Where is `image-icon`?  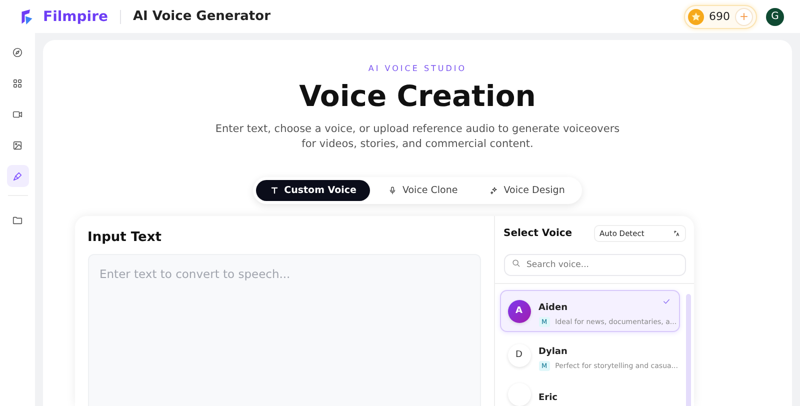
image-icon is located at coordinates (17, 145).